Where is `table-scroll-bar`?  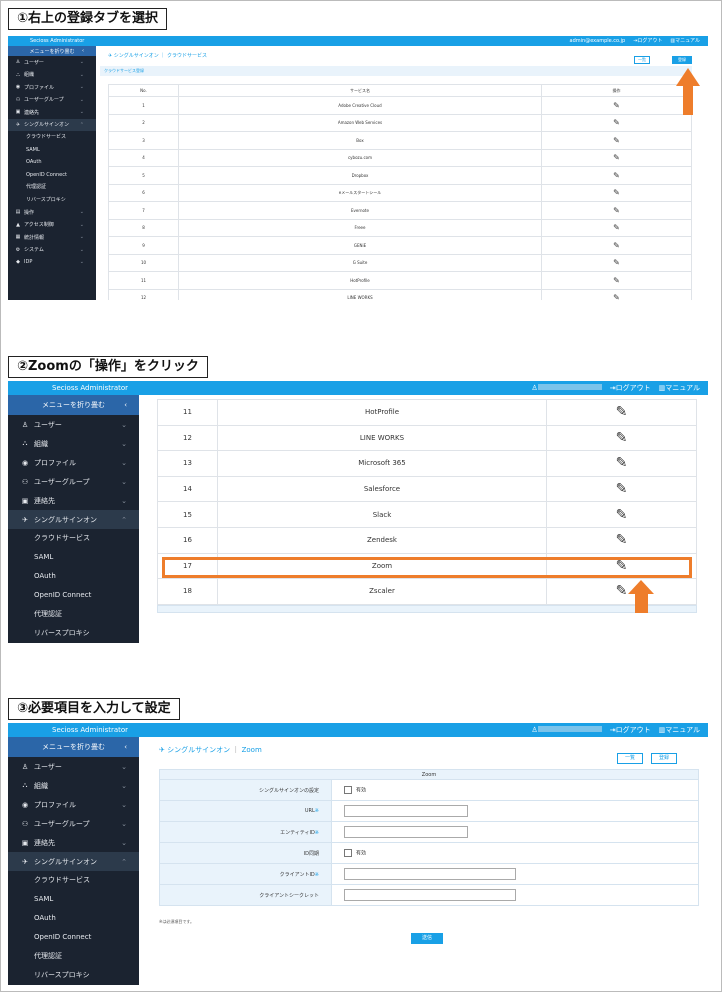 table-scroll-bar is located at coordinates (427, 609).